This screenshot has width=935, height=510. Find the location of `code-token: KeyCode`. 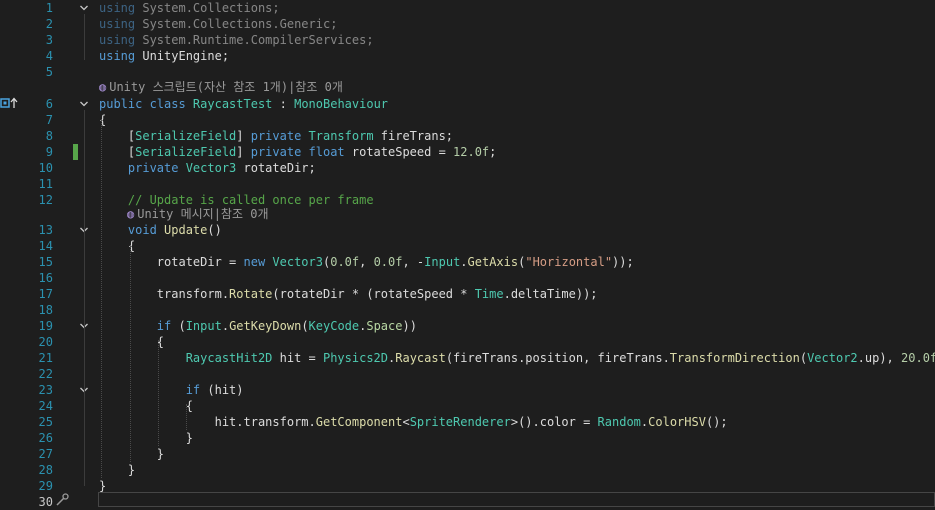

code-token: KeyCode is located at coordinates (334, 326).